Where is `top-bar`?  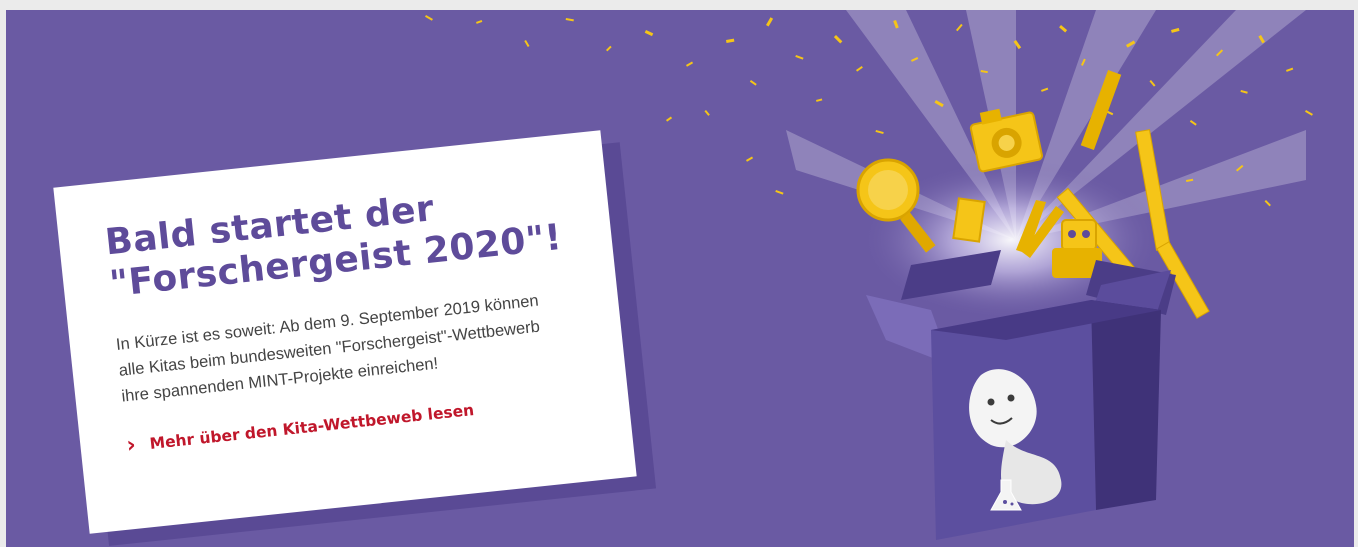
top-bar is located at coordinates (679, 5).